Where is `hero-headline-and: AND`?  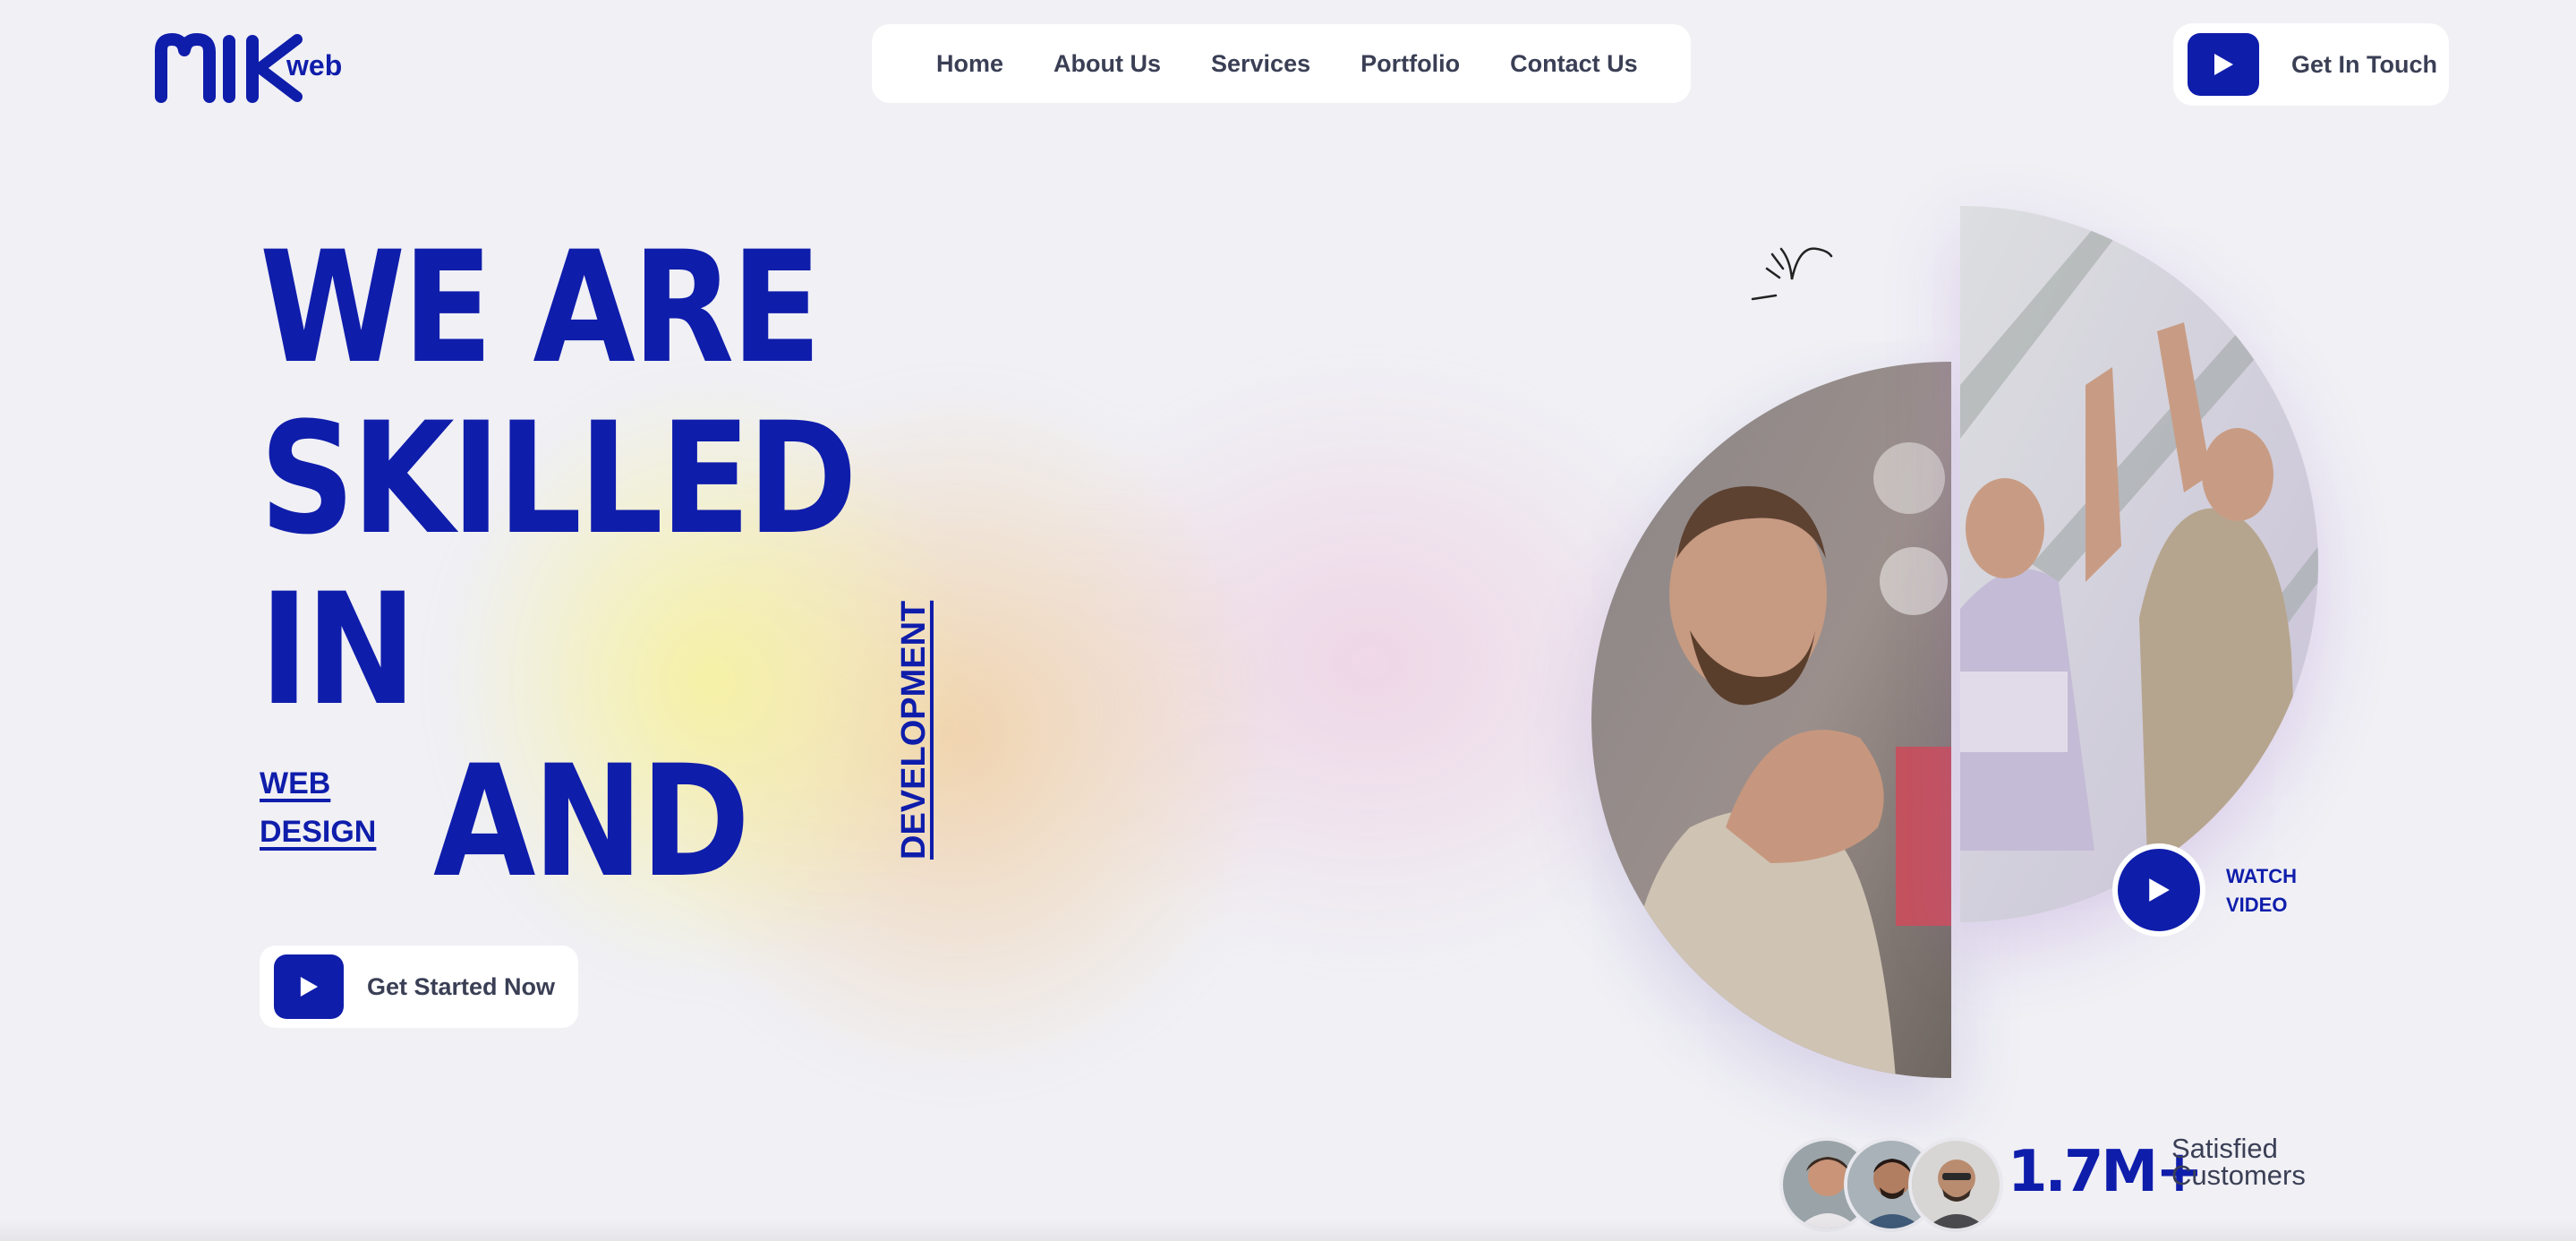
hero-headline-and: AND is located at coordinates (591, 821).